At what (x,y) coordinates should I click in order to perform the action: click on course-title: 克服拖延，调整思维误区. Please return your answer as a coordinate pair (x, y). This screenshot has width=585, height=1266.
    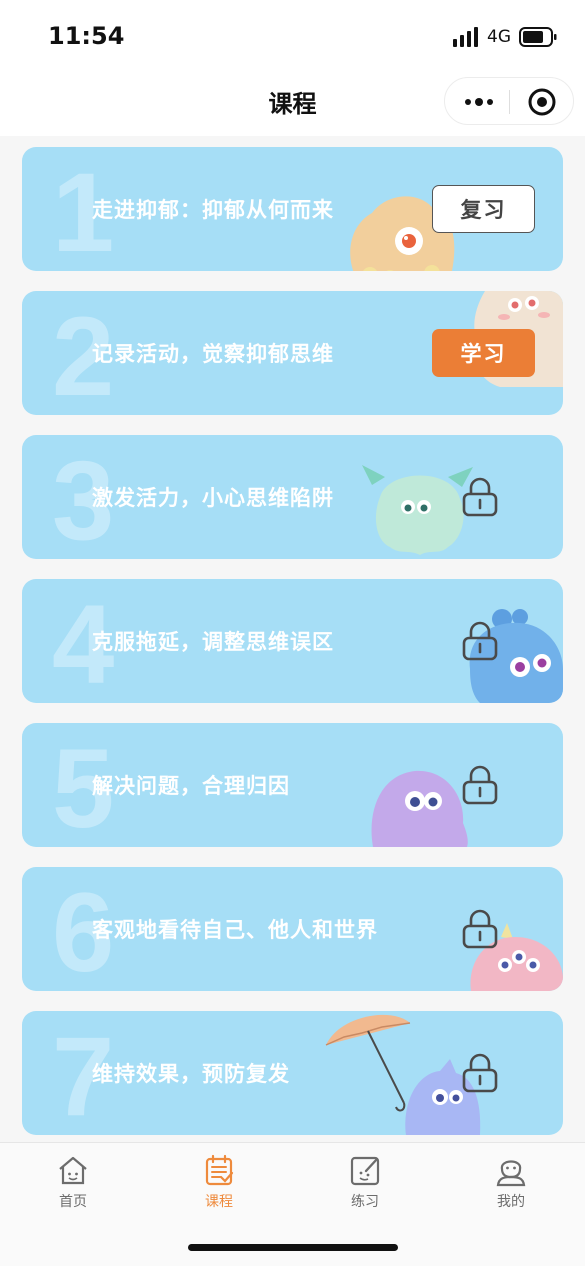
    Looking at the image, I should click on (213, 642).